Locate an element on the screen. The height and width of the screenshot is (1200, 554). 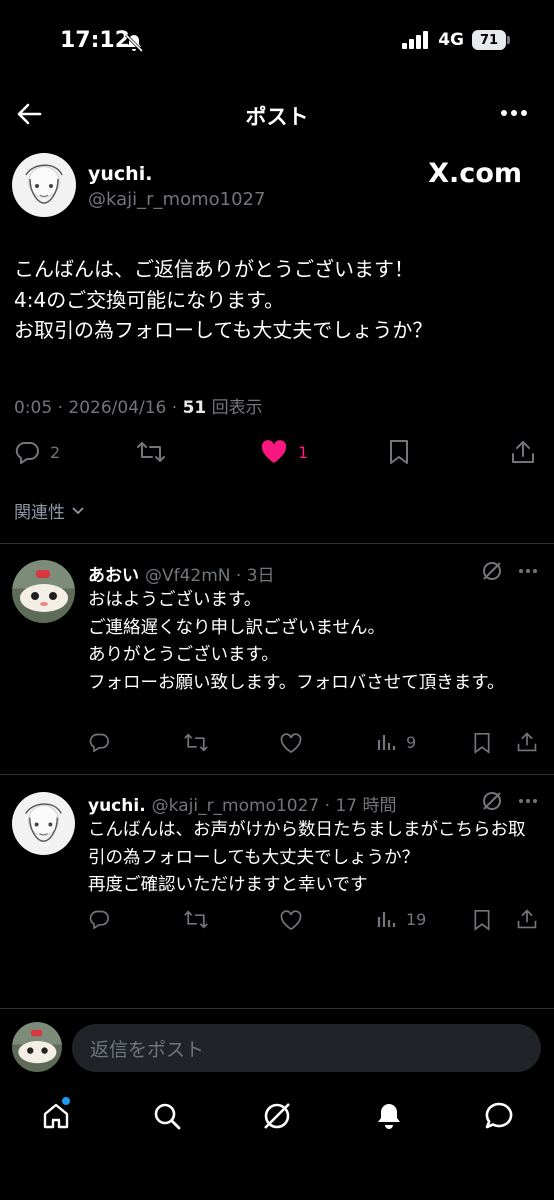
views-count: 51 is located at coordinates (194, 408).